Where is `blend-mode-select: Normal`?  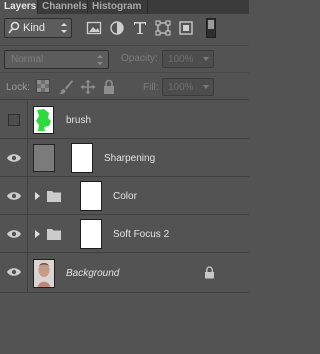
blend-mode-select: Normal is located at coordinates (56, 59).